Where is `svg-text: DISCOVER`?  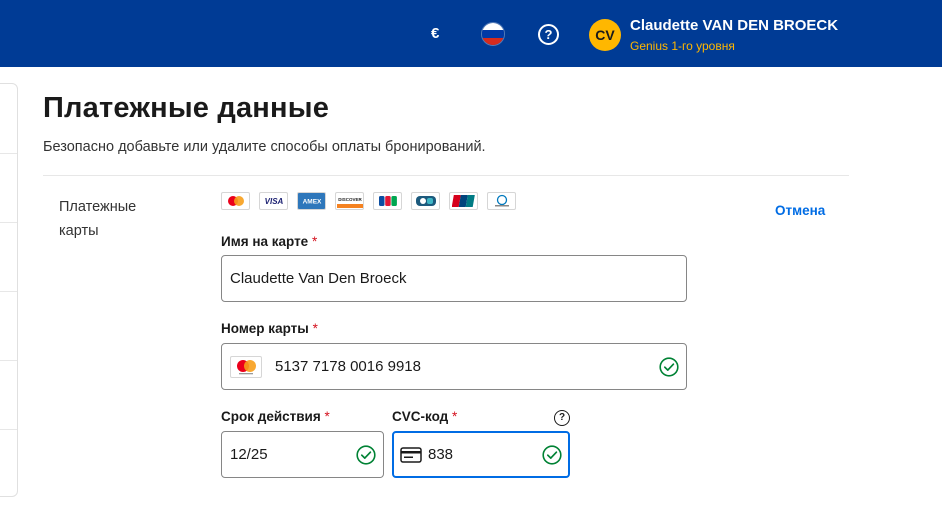 svg-text: DISCOVER is located at coordinates (350, 199).